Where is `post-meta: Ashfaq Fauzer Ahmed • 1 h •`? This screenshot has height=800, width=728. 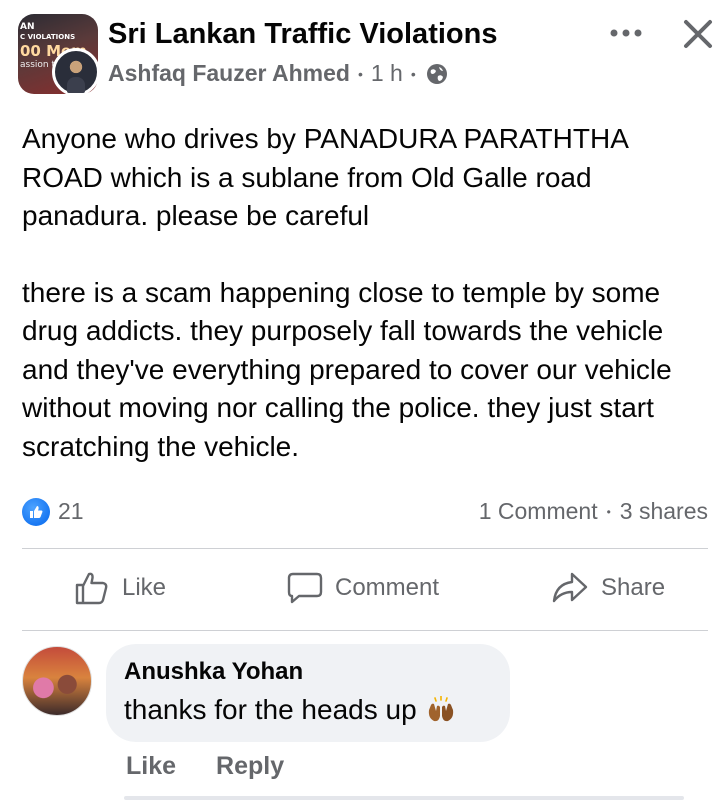 post-meta: Ashfaq Fauzer Ahmed • 1 h • is located at coordinates (278, 73).